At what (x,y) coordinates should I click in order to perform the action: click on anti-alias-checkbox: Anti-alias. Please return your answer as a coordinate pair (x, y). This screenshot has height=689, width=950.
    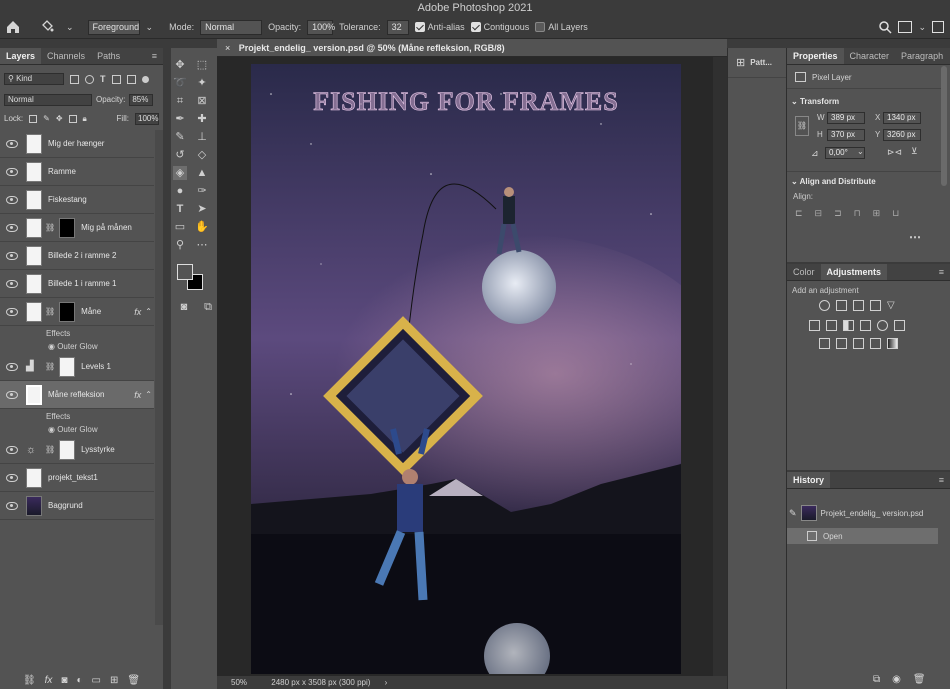
    Looking at the image, I should click on (439, 27).